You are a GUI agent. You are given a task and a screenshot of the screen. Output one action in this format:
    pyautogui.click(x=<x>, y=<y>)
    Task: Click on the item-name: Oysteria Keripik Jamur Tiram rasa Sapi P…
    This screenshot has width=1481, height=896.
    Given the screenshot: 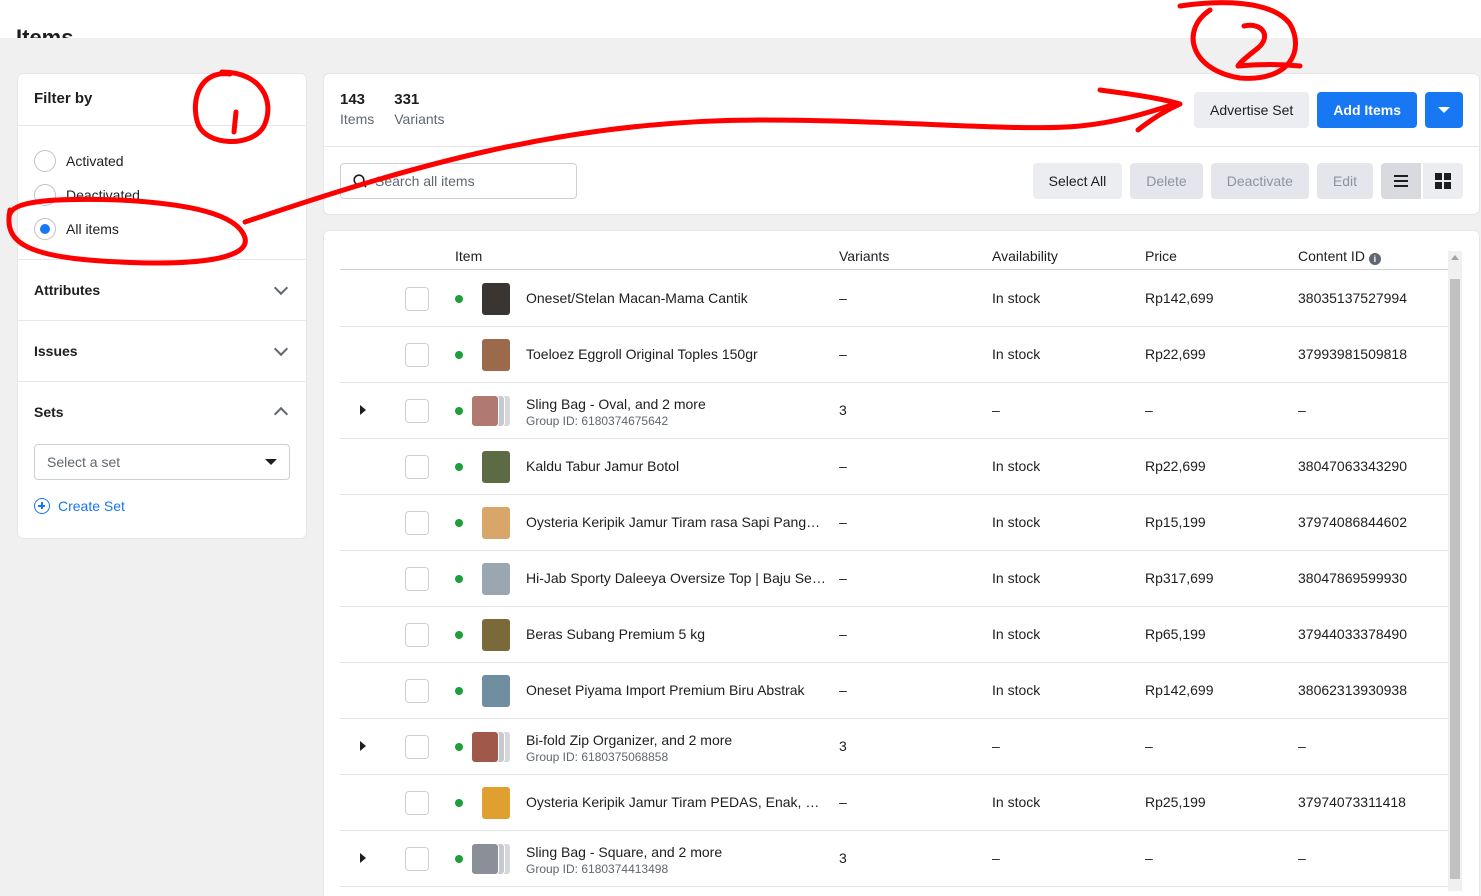 What is the action you would take?
    pyautogui.click(x=676, y=522)
    